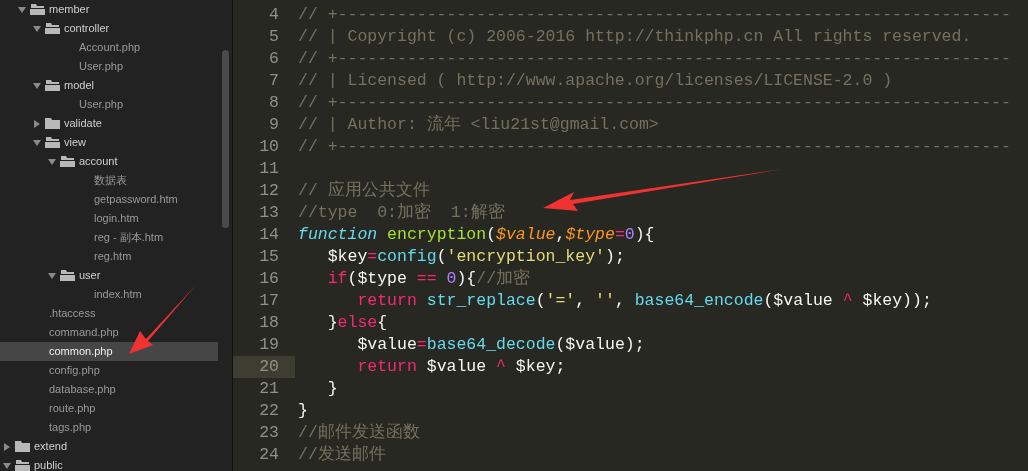 Image resolution: width=1028 pixels, height=471 pixels. Describe the element at coordinates (269, 234) in the screenshot. I see `line-number: 14` at that location.